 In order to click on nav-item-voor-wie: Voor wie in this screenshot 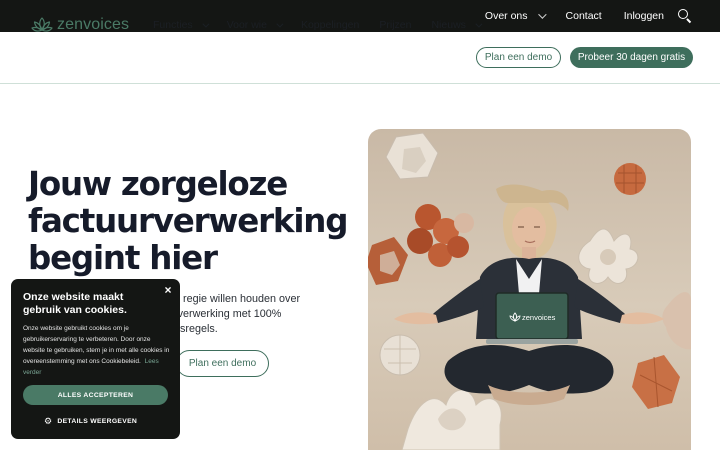, I will do `click(255, 25)`.